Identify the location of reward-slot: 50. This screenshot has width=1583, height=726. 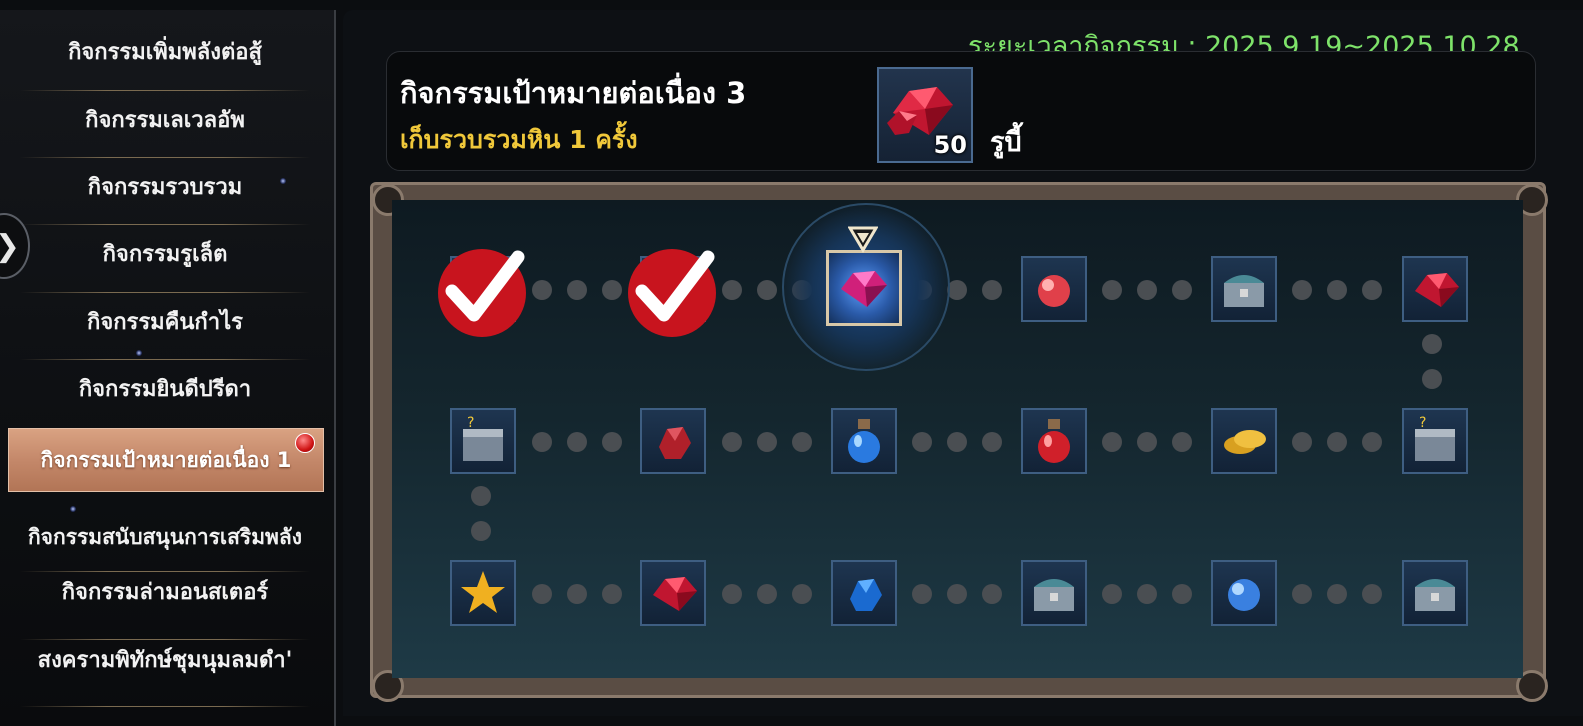
(925, 115).